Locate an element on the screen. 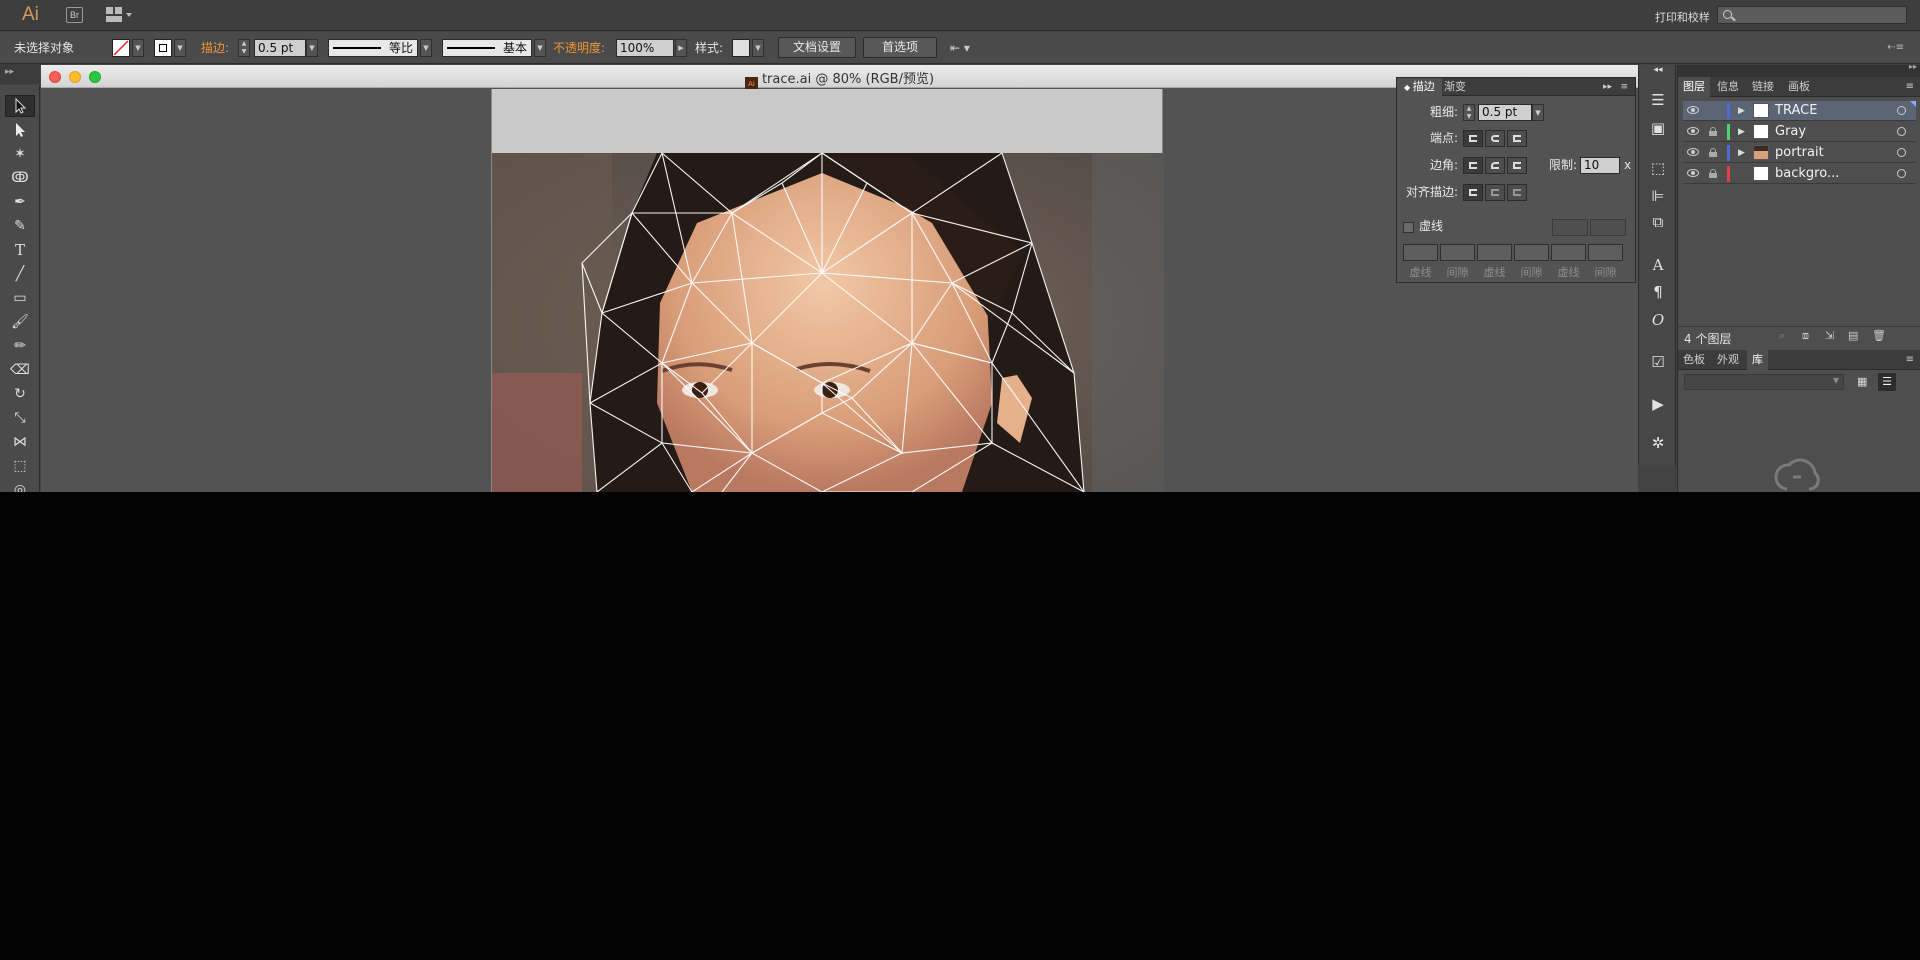 This screenshot has height=960, width=1920. curvature-tool-icon: ✎ is located at coordinates (20, 226).